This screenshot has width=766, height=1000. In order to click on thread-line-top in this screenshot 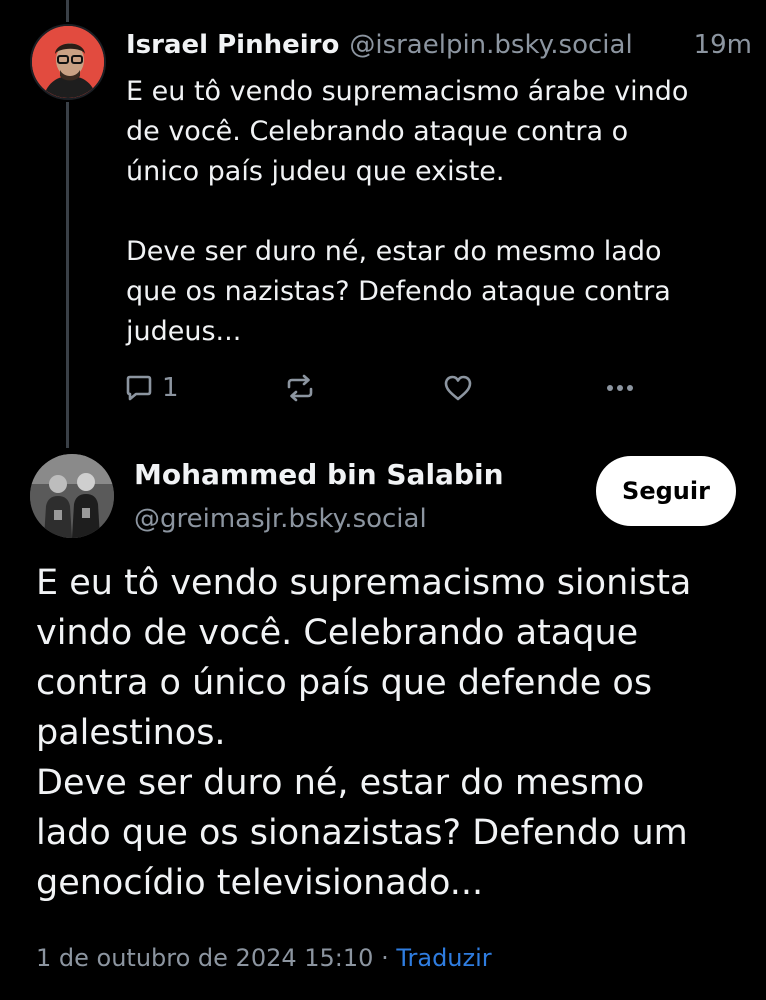, I will do `click(67, 11)`.